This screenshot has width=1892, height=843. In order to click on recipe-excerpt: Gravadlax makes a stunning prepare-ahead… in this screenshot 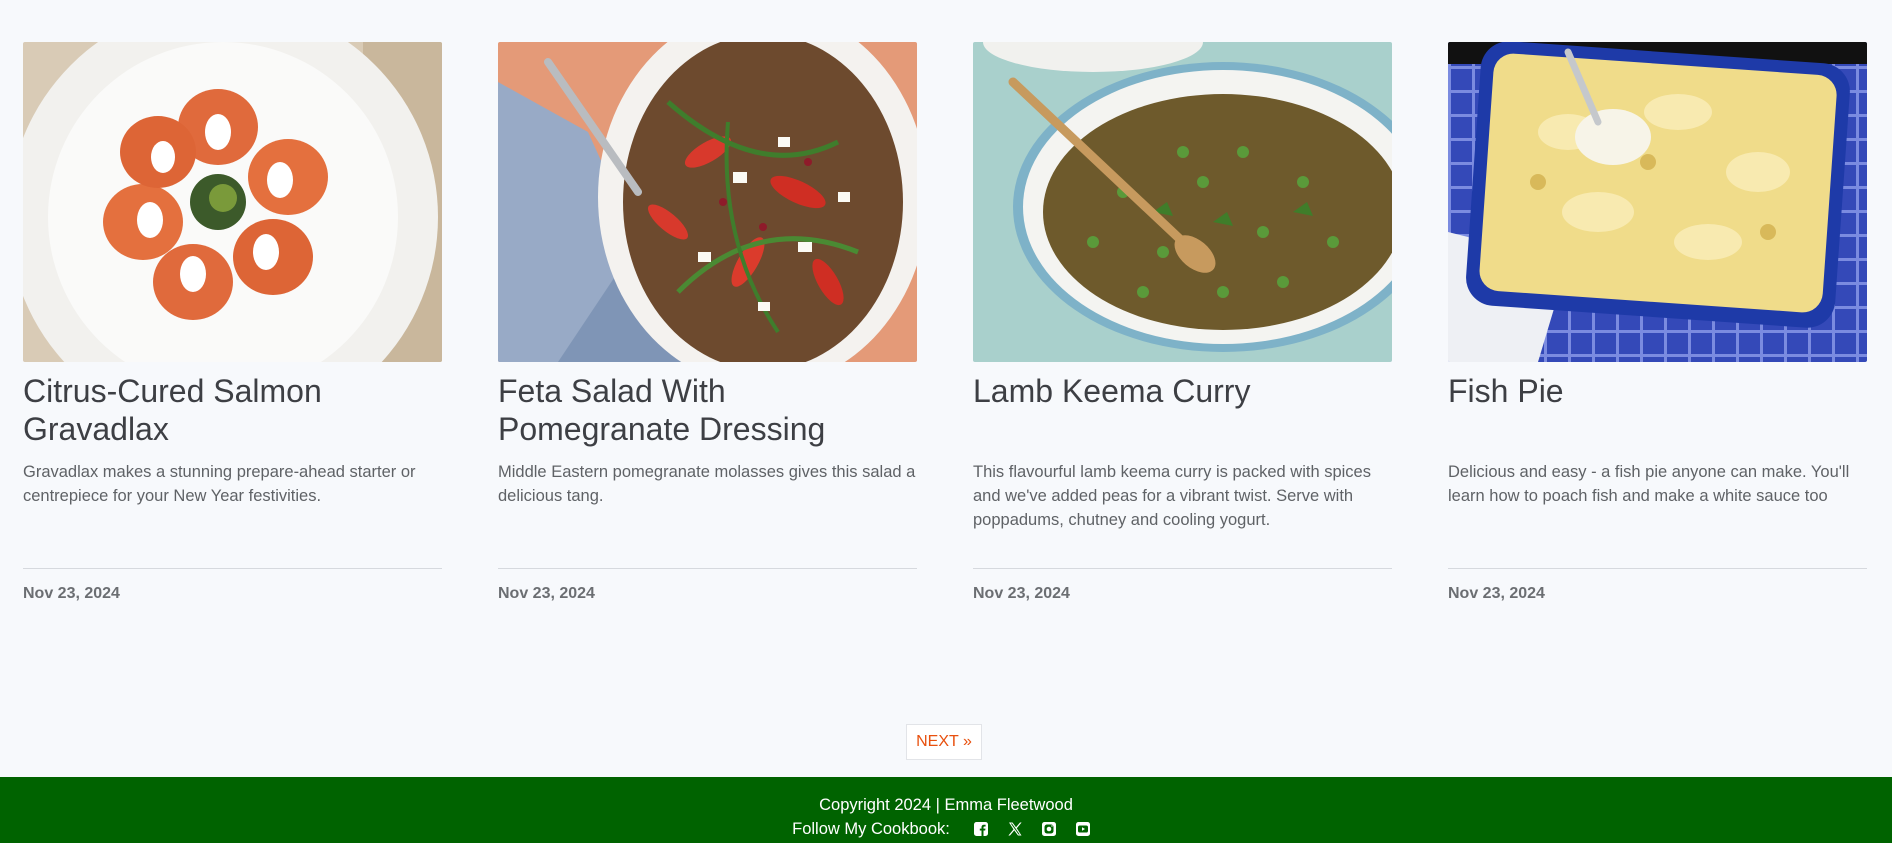, I will do `click(219, 484)`.